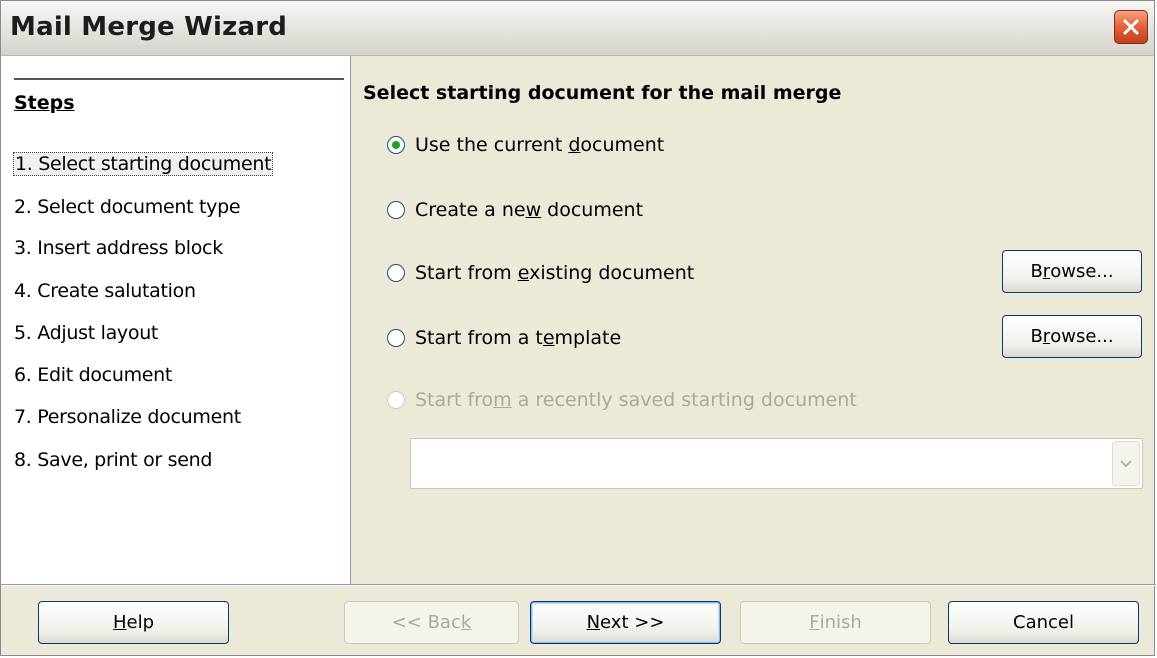 The height and width of the screenshot is (658, 1157). I want to click on option-start-from-existing-document: Start from existing document, so click(540, 273).